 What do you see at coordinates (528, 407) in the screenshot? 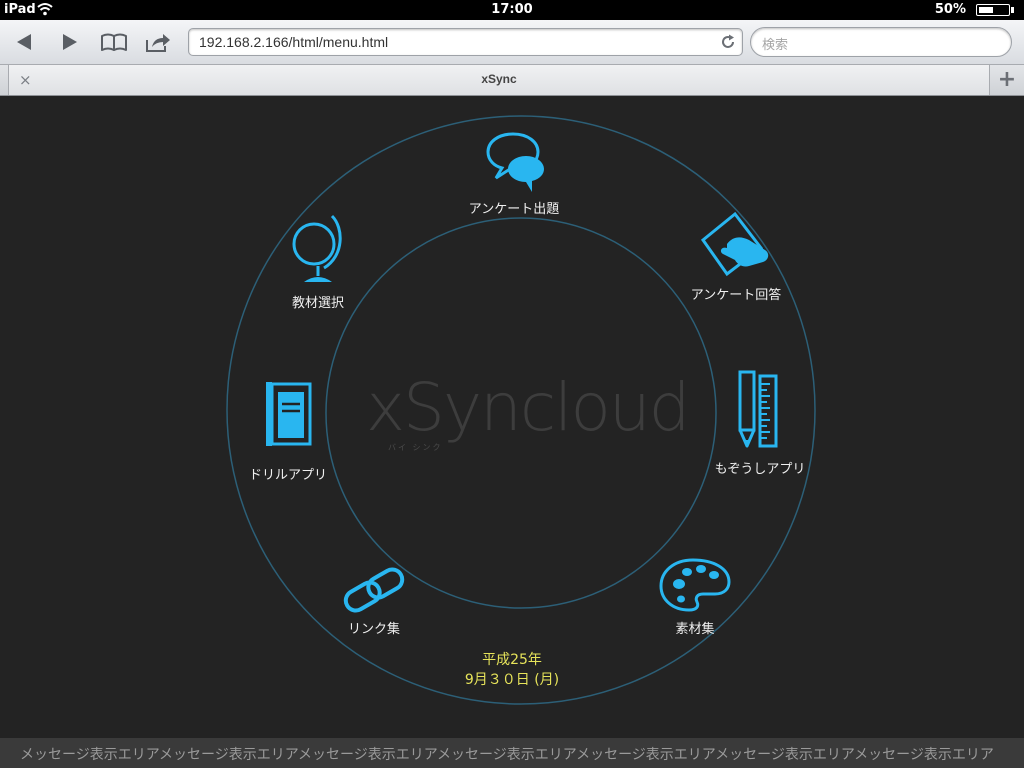
I see `xsyncloud-logo: xSyncloud` at bounding box center [528, 407].